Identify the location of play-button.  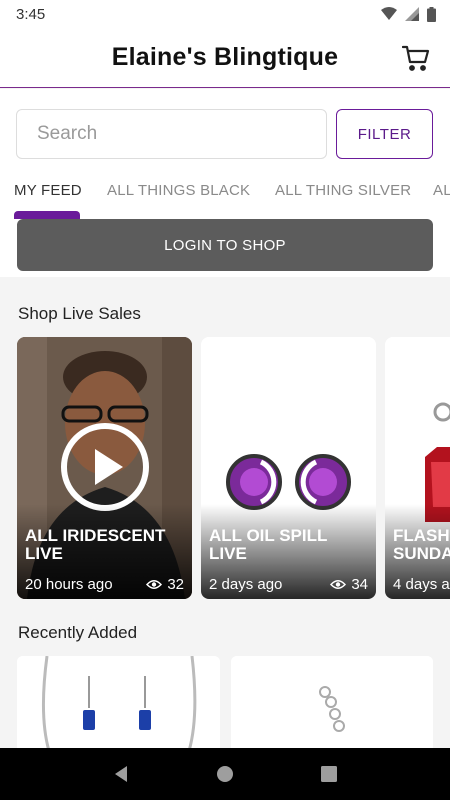
(105, 467).